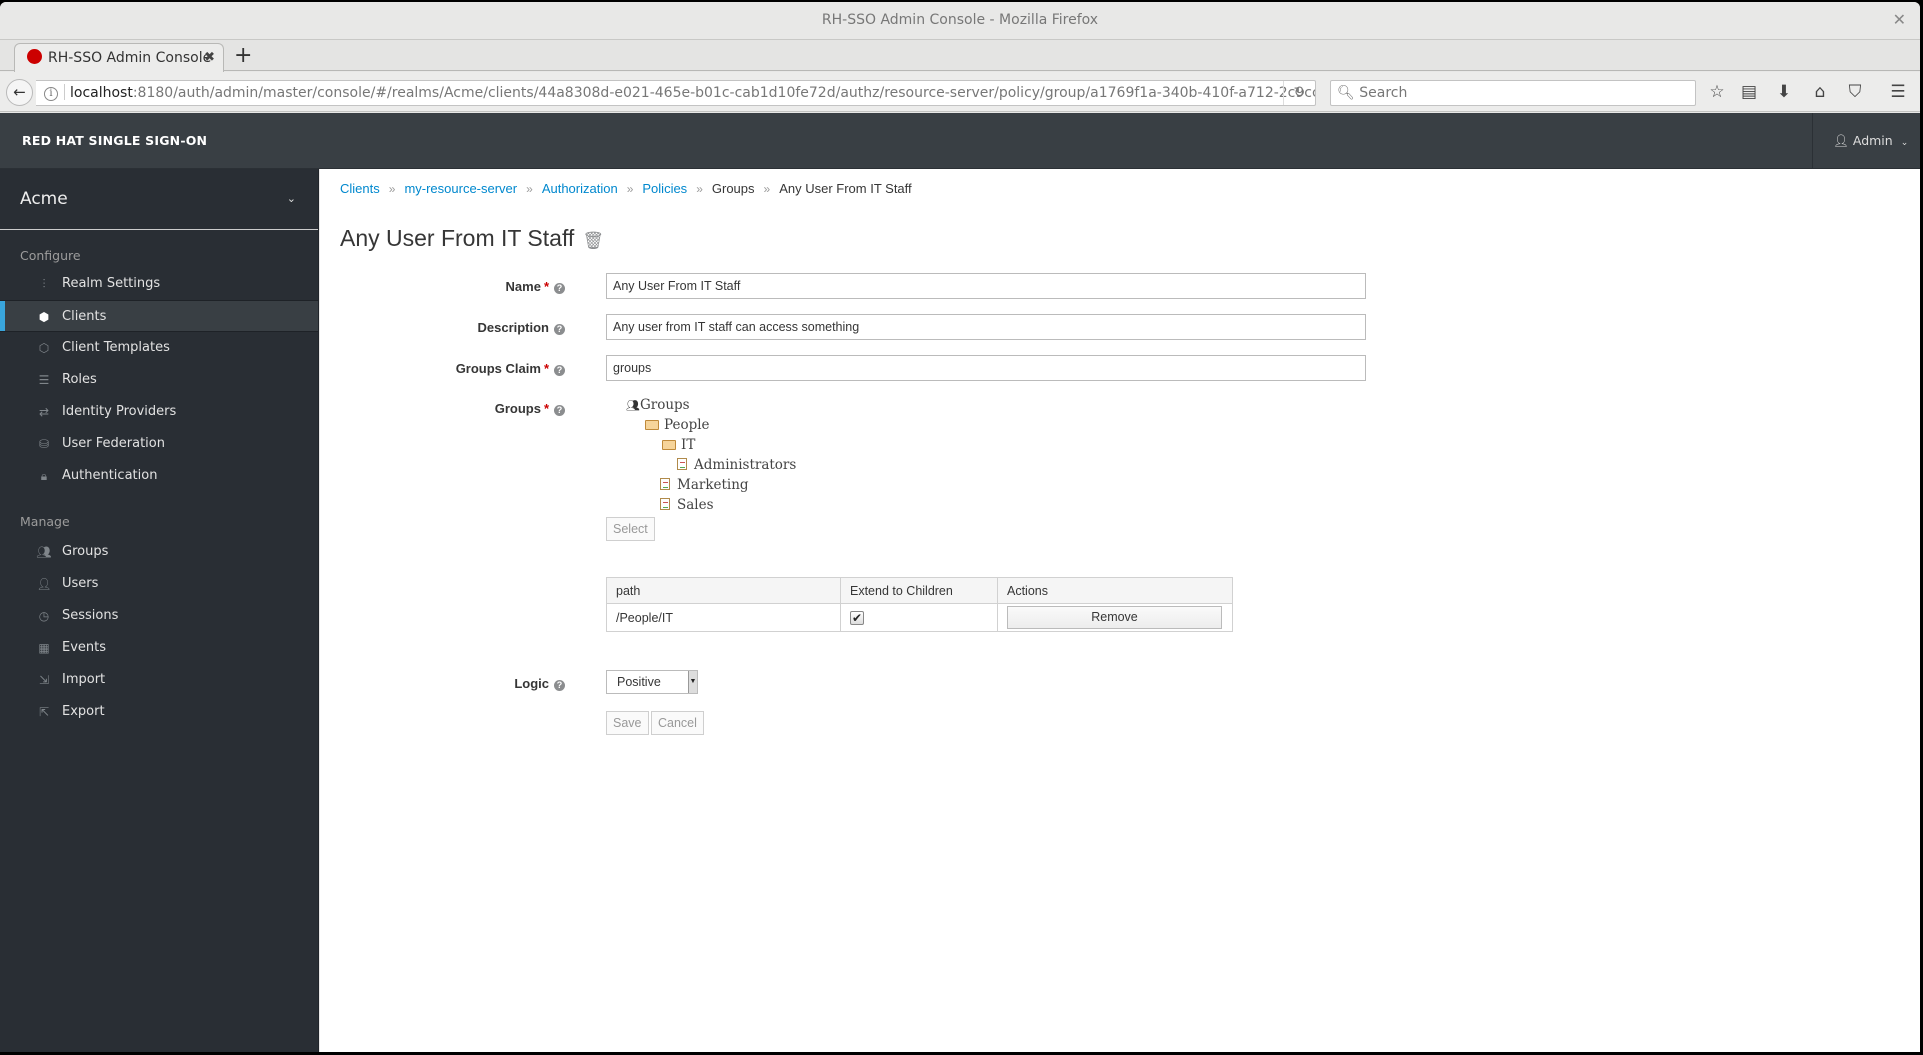 The width and height of the screenshot is (1923, 1055). I want to click on tree-node: IT, so click(678, 445).